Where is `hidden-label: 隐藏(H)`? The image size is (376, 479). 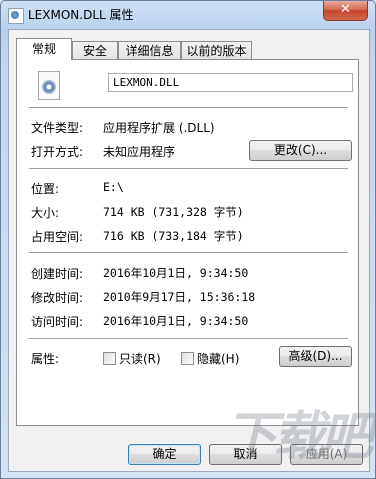
hidden-label: 隐藏(H) is located at coordinates (218, 359).